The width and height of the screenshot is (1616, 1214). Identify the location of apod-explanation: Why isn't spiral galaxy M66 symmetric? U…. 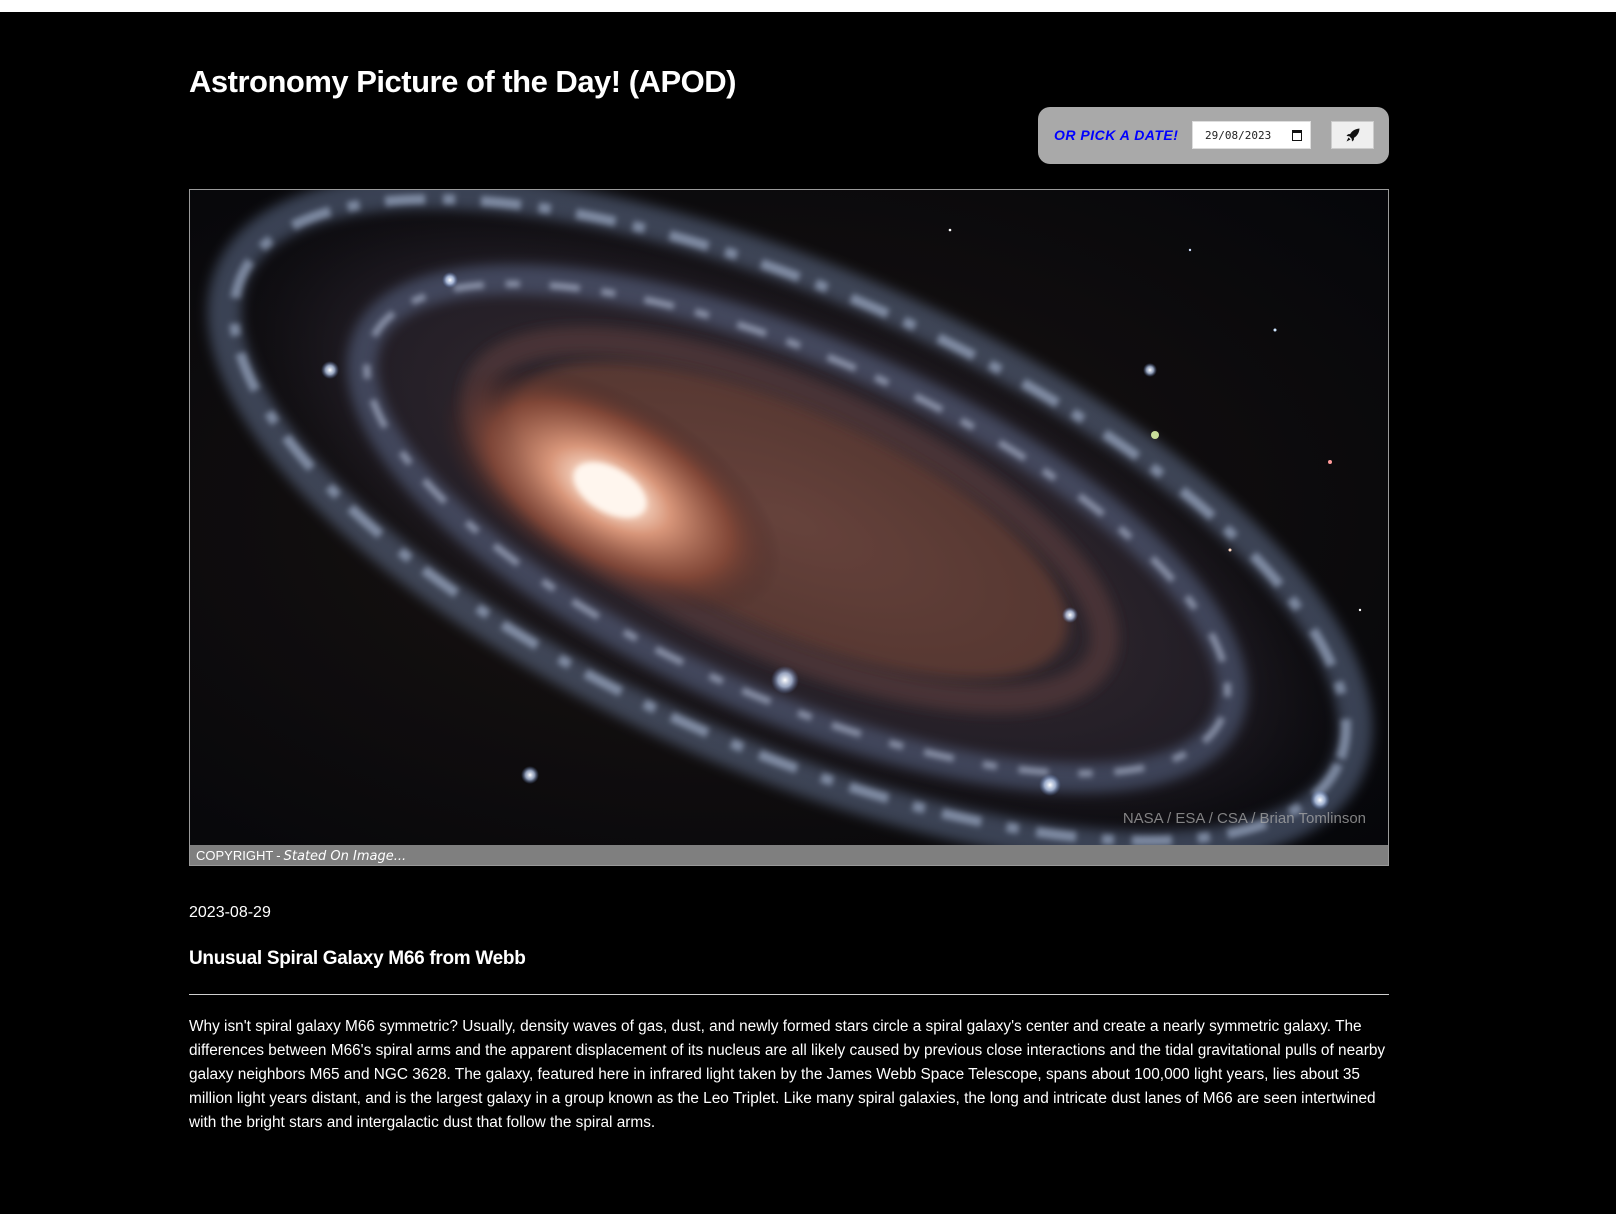
(787, 1074).